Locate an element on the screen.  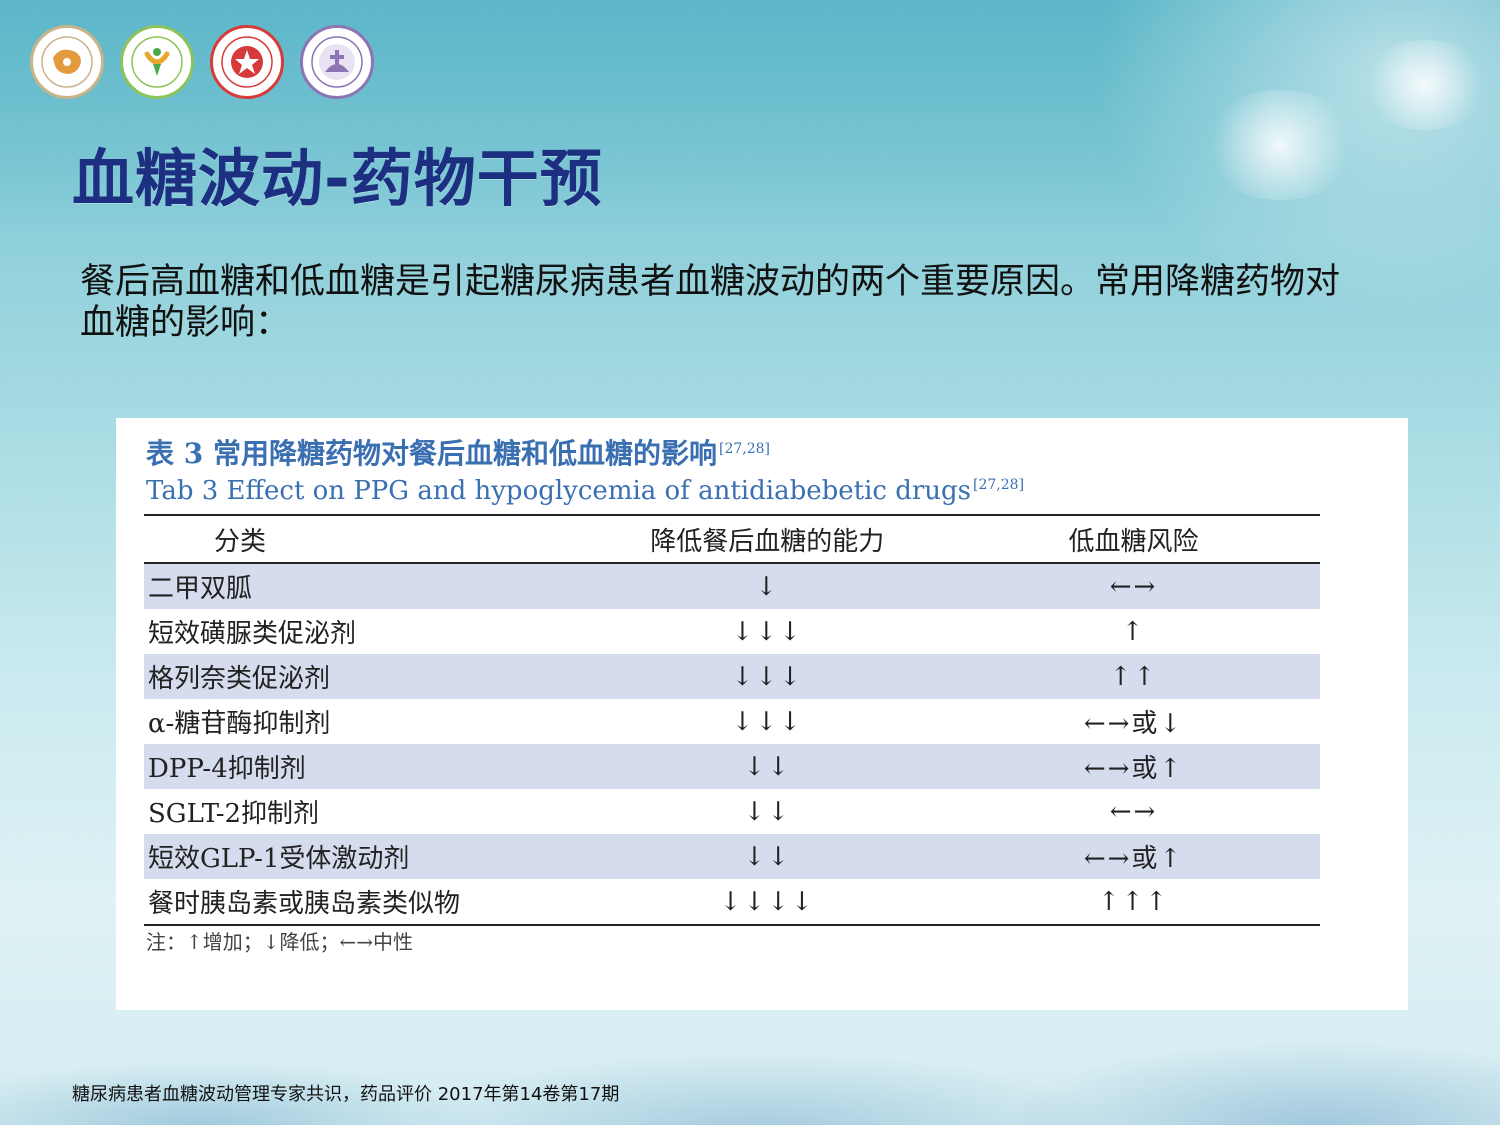
table-row: 餐时胰岛素或胰岛素类似物 ↓↓↓↓ ↑↑↑ is located at coordinates (732, 902).